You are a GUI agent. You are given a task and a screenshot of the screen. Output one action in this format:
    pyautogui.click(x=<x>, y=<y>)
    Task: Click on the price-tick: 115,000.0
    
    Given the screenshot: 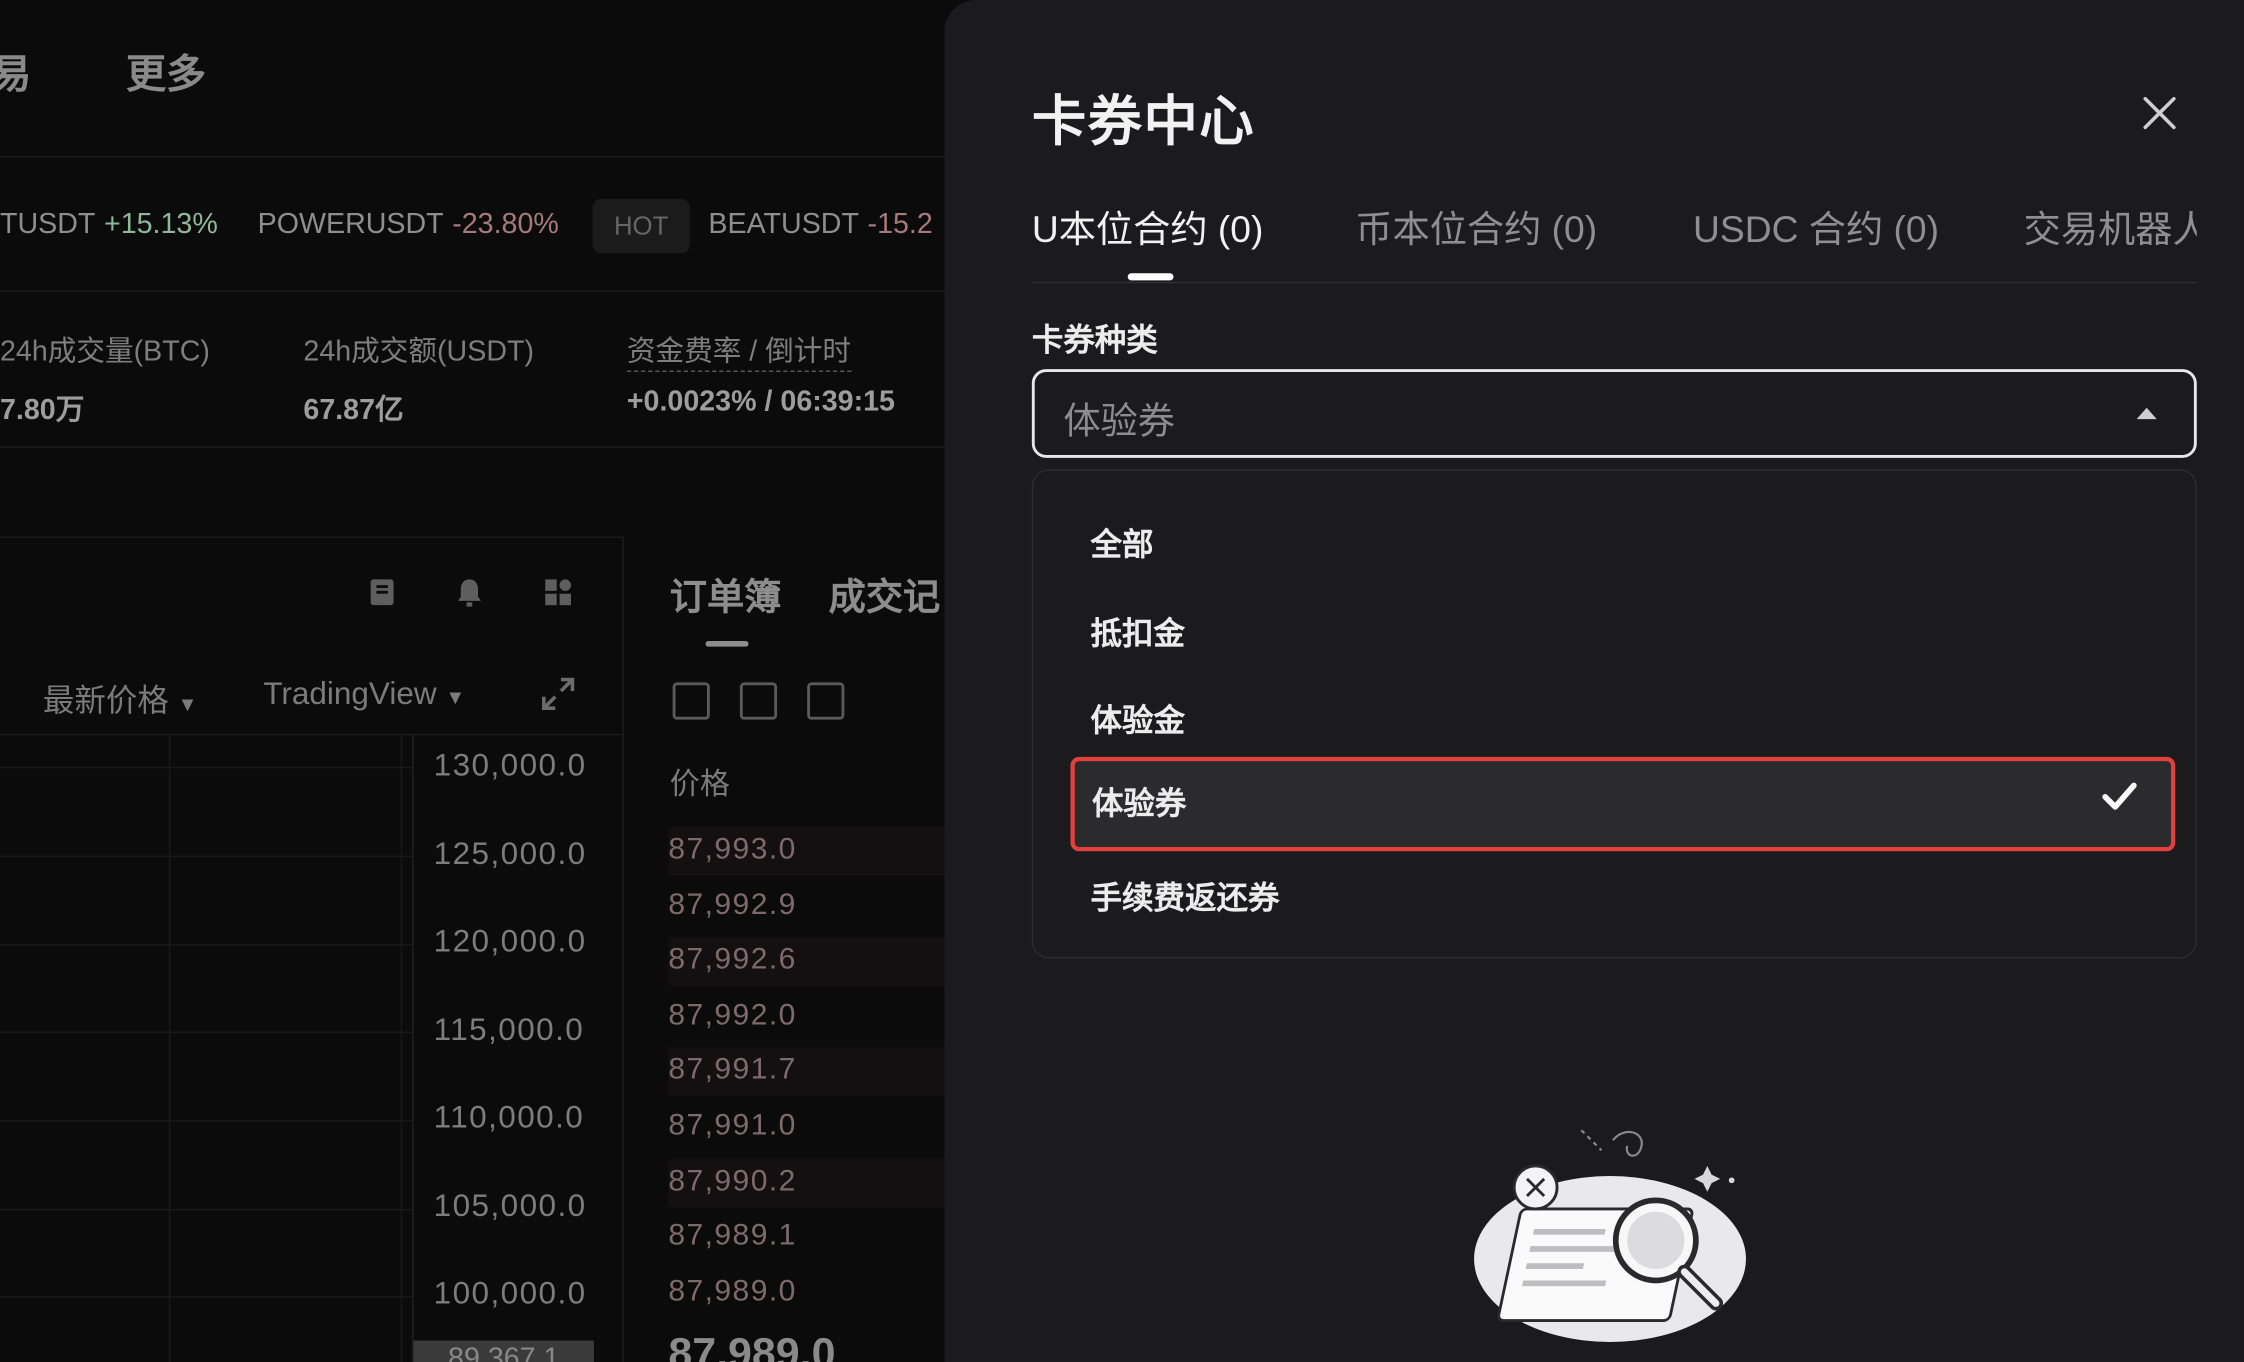 What is the action you would take?
    pyautogui.click(x=509, y=1029)
    